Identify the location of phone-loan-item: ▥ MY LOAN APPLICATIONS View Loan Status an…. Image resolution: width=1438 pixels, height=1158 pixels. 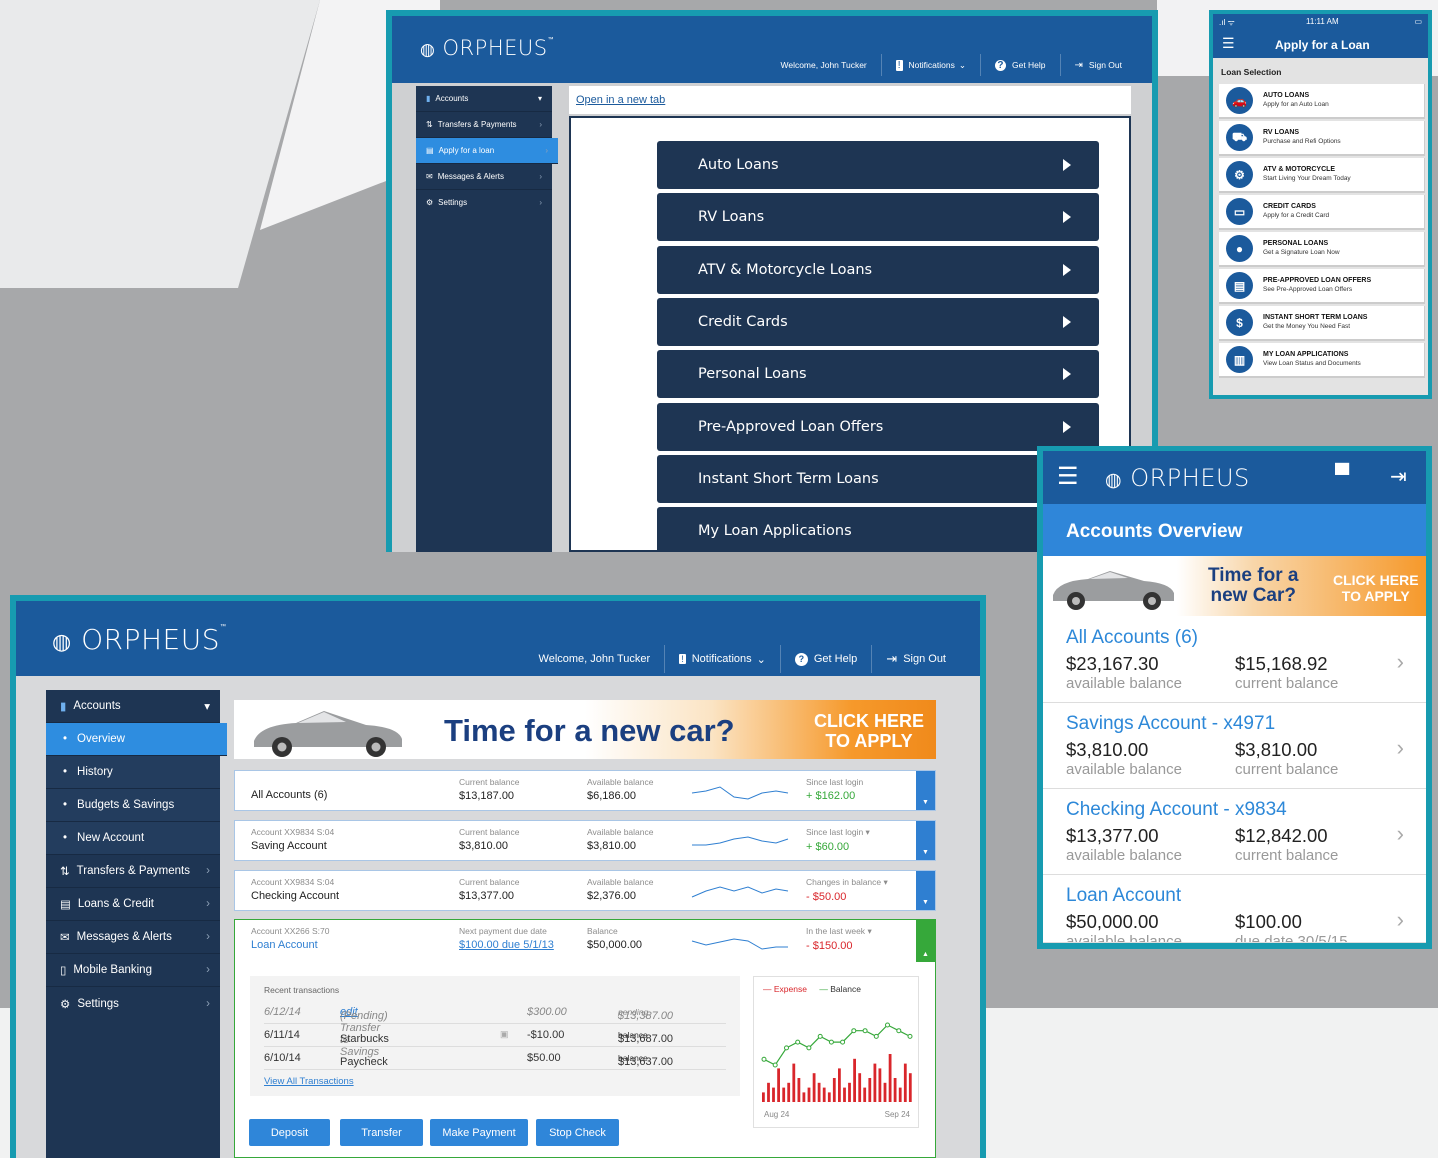
(1322, 360).